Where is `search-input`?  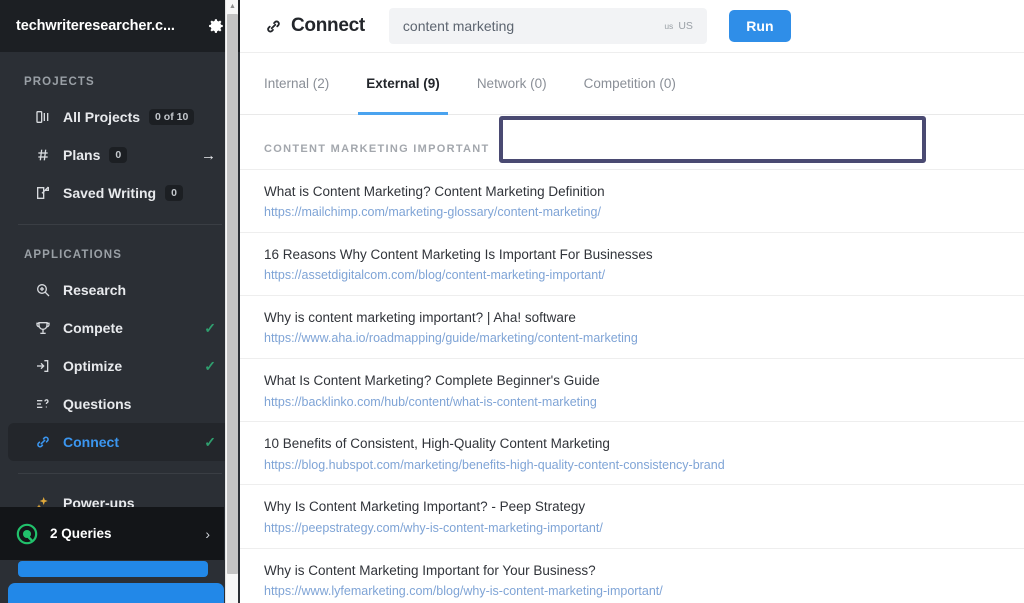
search-input is located at coordinates (533, 26).